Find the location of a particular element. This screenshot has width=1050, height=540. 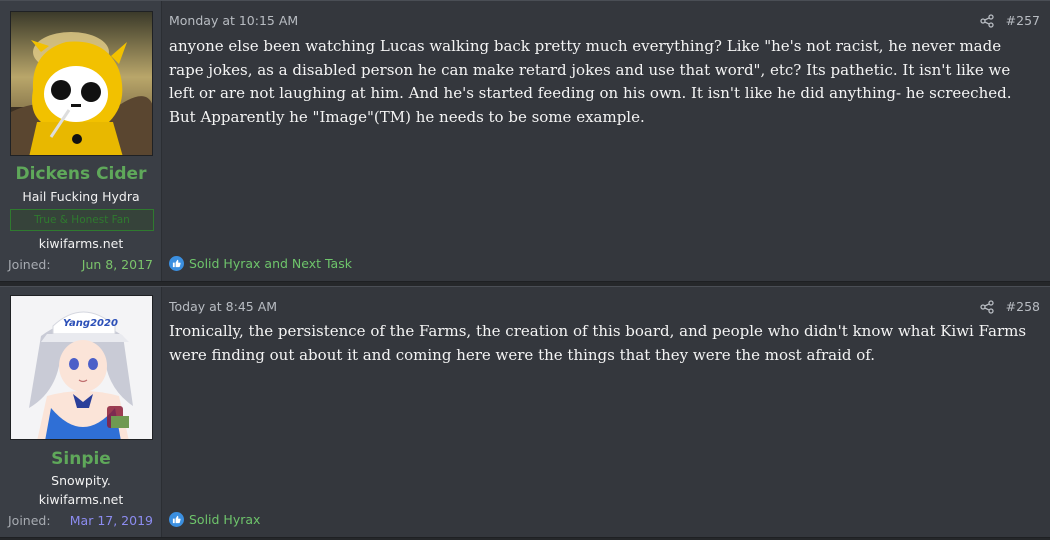

reactions-bar: Solid Hyrax and Next Task is located at coordinates (260, 263).